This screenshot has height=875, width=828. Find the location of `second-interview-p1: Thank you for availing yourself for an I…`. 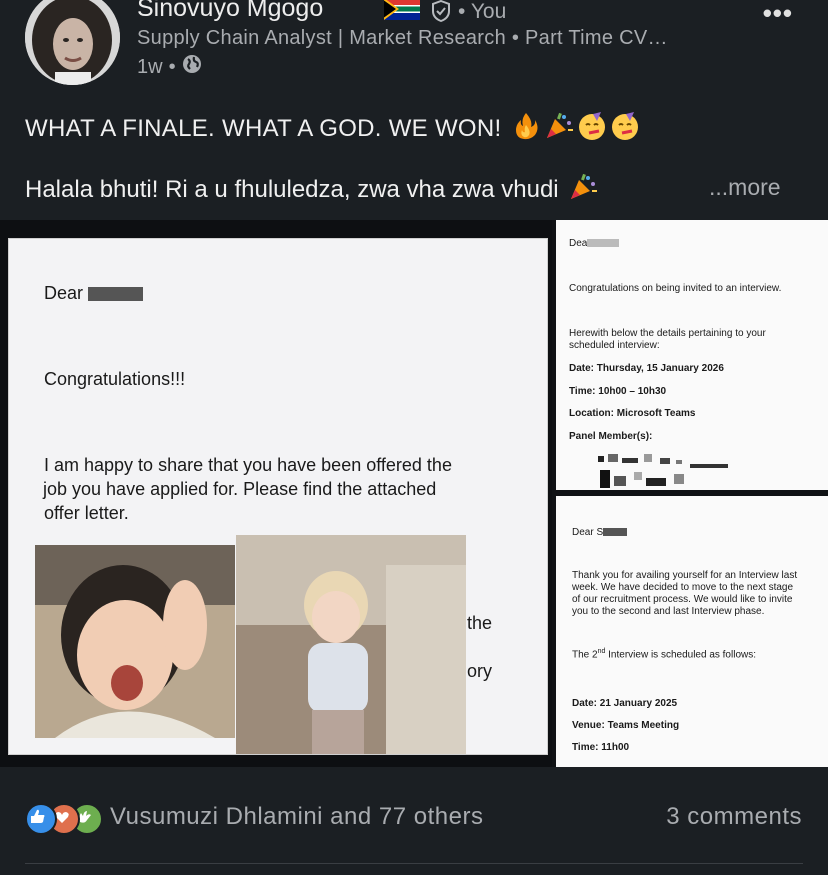

second-interview-p1: Thank you for availing yourself for an I… is located at coordinates (685, 575).